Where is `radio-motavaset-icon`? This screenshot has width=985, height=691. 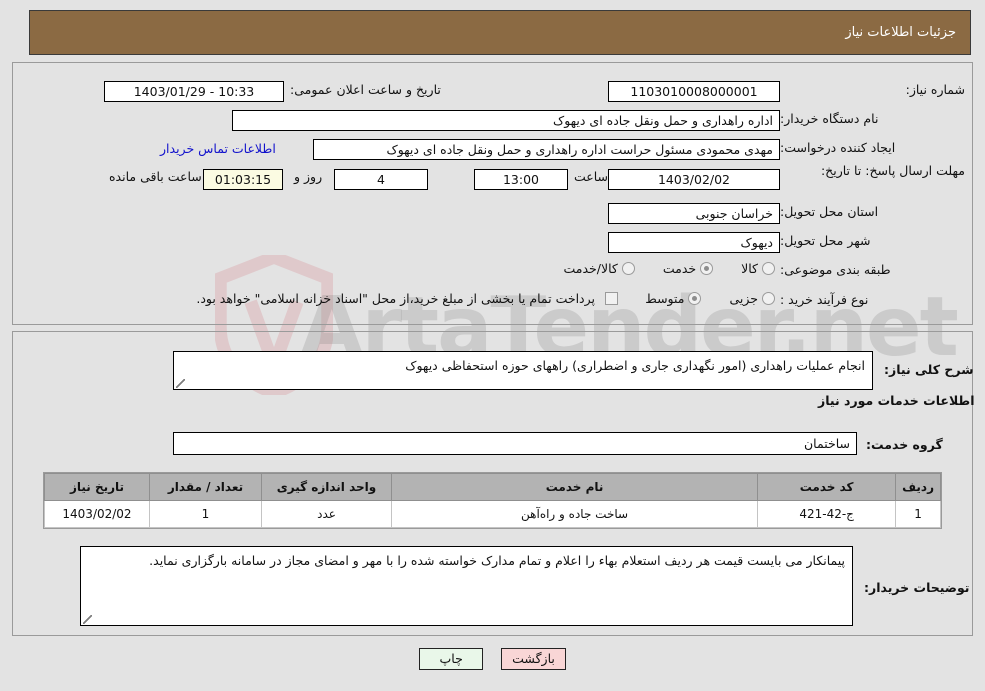
radio-motavaset-icon is located at coordinates (695, 298).